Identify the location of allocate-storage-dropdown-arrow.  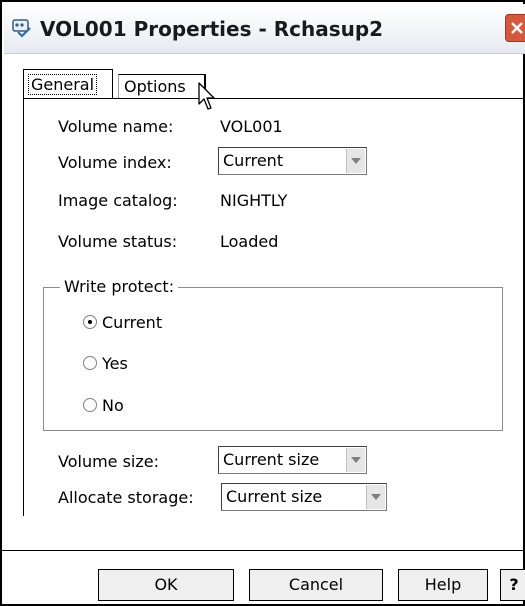
(375, 497).